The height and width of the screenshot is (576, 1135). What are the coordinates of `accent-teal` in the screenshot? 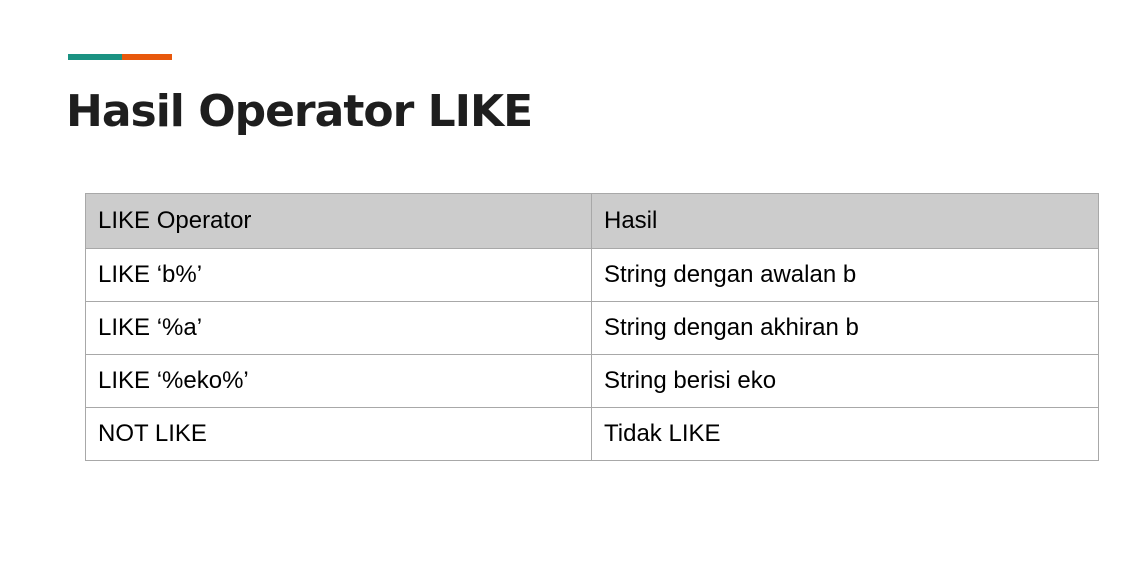 It's located at (95, 57).